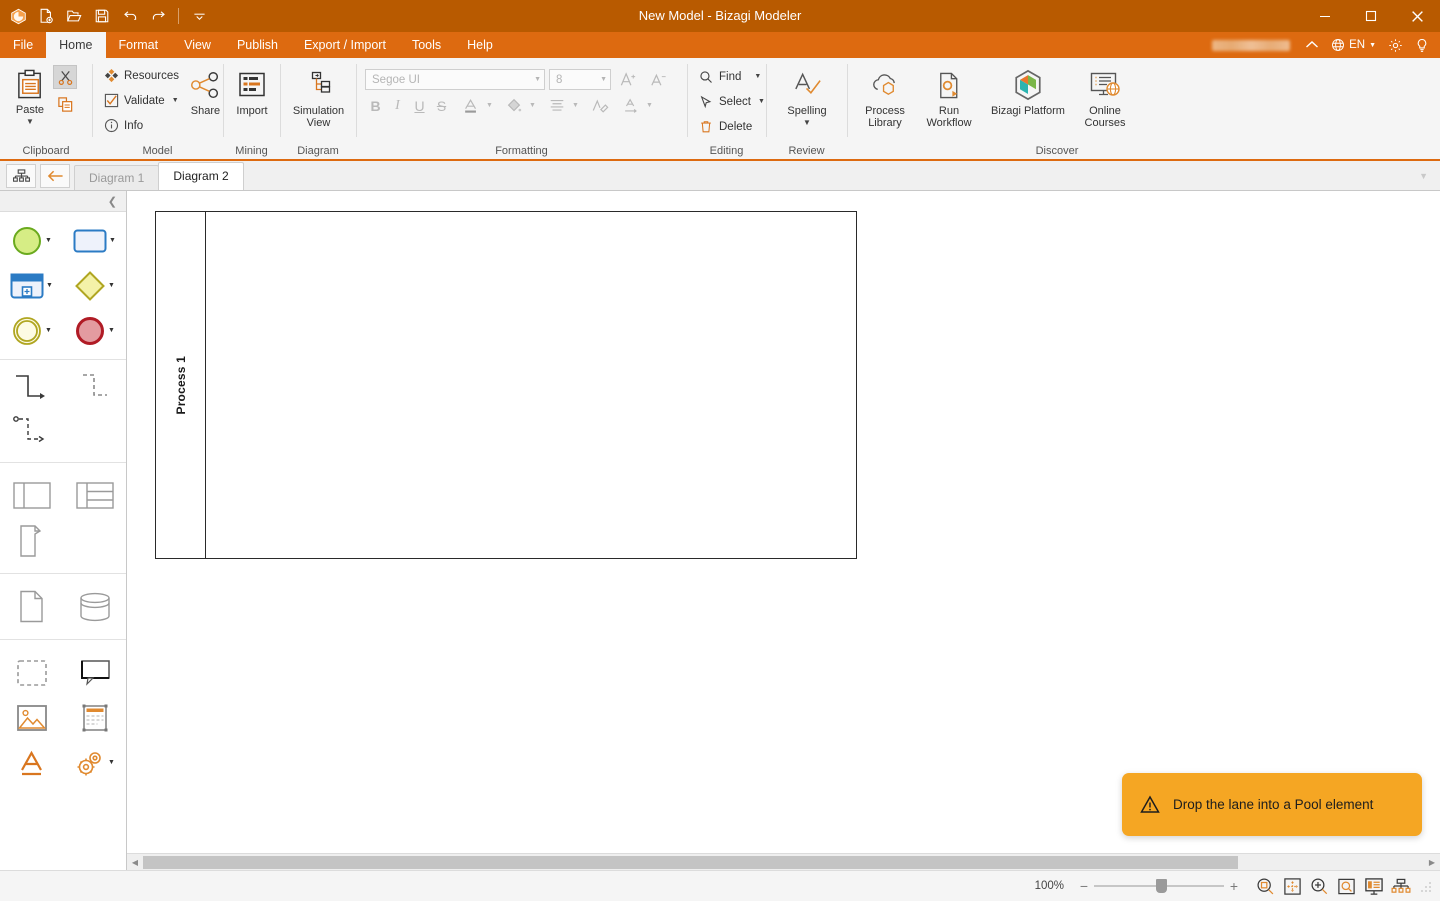 This screenshot has height=901, width=1440. Describe the element at coordinates (31, 717) in the screenshot. I see `image-shape` at that location.